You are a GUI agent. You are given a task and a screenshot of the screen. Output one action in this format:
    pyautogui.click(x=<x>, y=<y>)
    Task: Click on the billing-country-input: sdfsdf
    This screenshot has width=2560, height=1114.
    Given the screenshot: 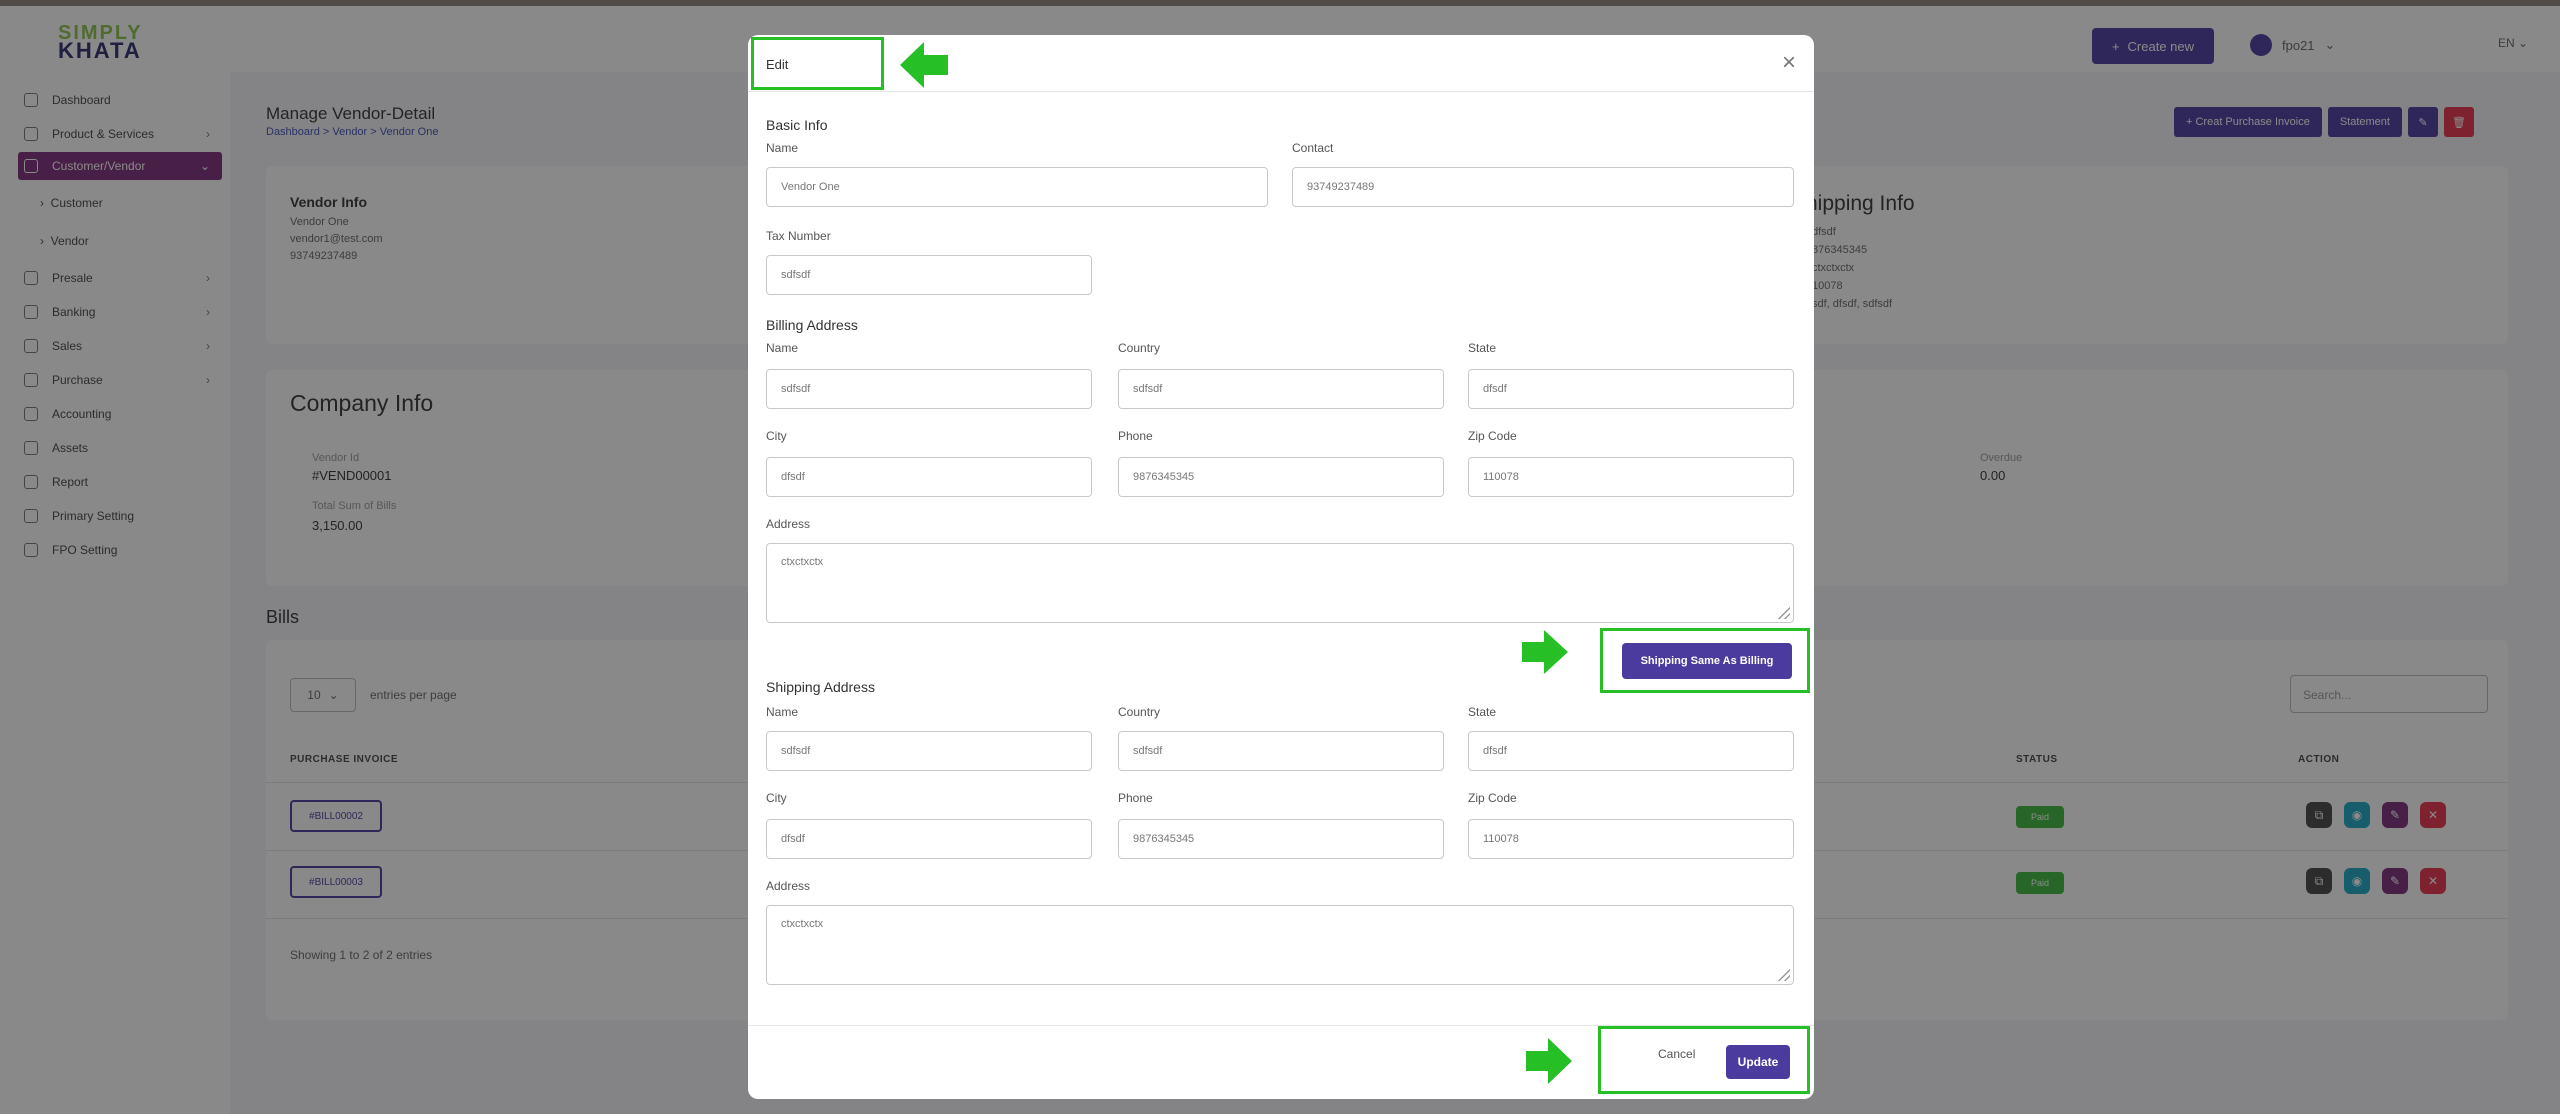 What is the action you would take?
    pyautogui.click(x=1281, y=389)
    